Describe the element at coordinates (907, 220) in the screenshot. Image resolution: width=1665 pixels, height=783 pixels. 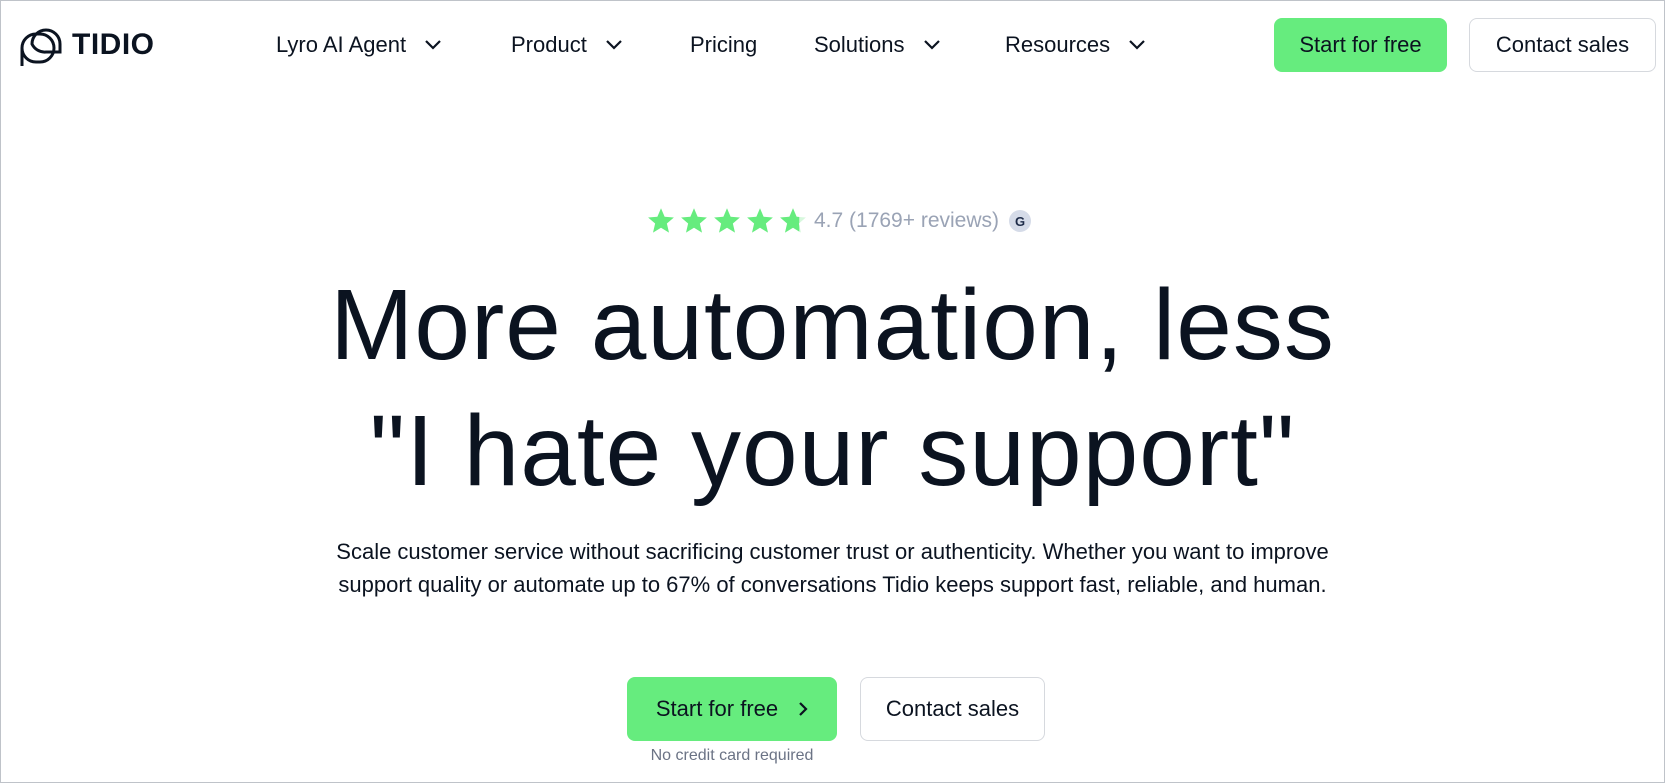
I see `rating-text: 4.7 (1769+ reviews)` at that location.